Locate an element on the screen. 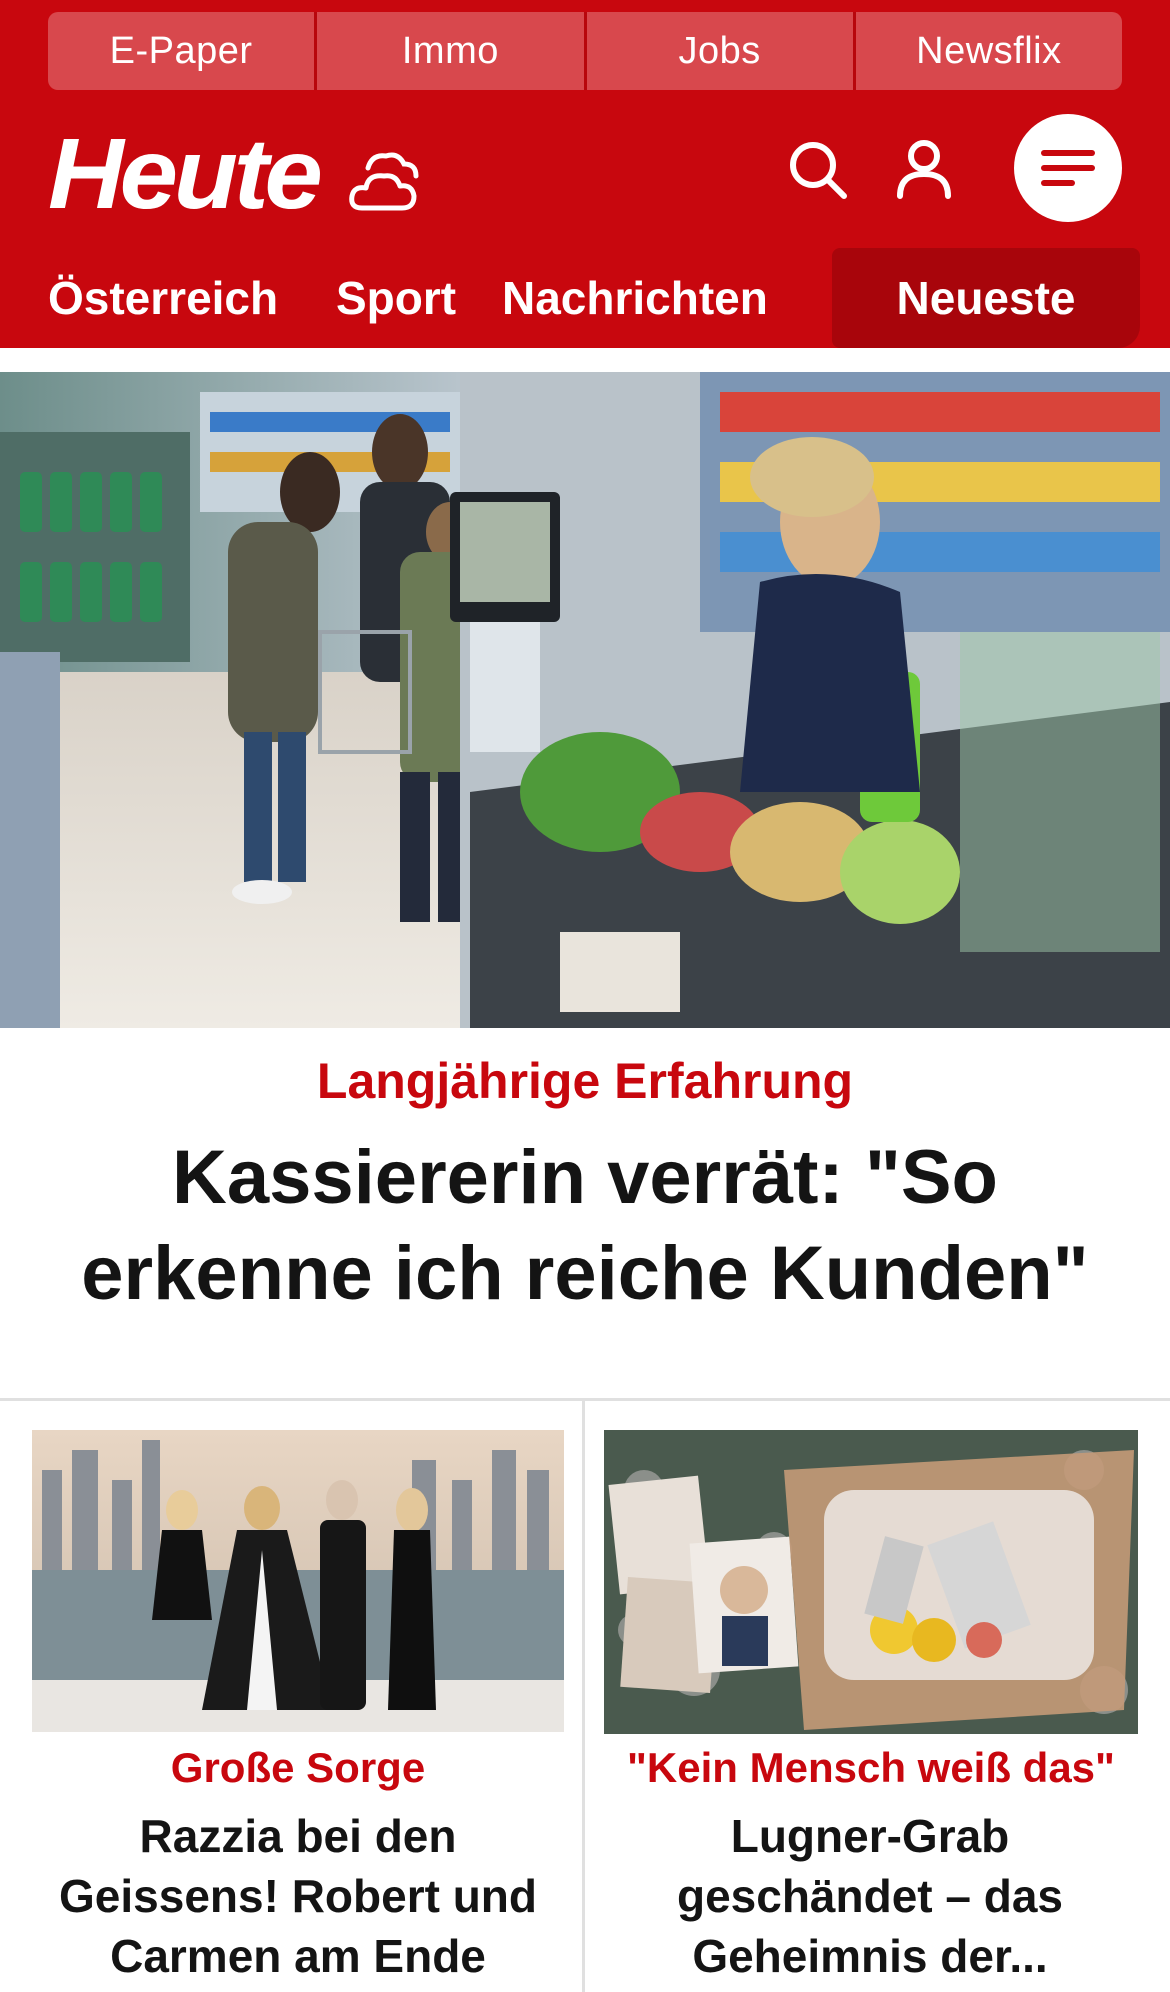 This screenshot has width=1170, height=1992. top-link-epaper: E-Paper is located at coordinates (183, 51).